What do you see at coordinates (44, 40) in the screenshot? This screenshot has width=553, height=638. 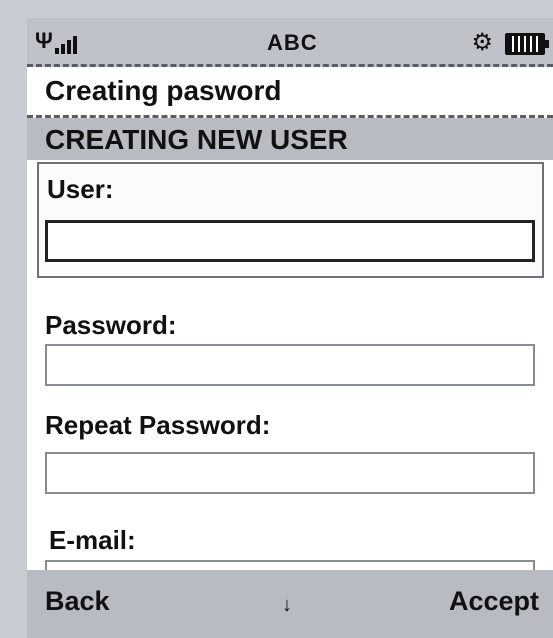 I see `antenna-icon: Ψ` at bounding box center [44, 40].